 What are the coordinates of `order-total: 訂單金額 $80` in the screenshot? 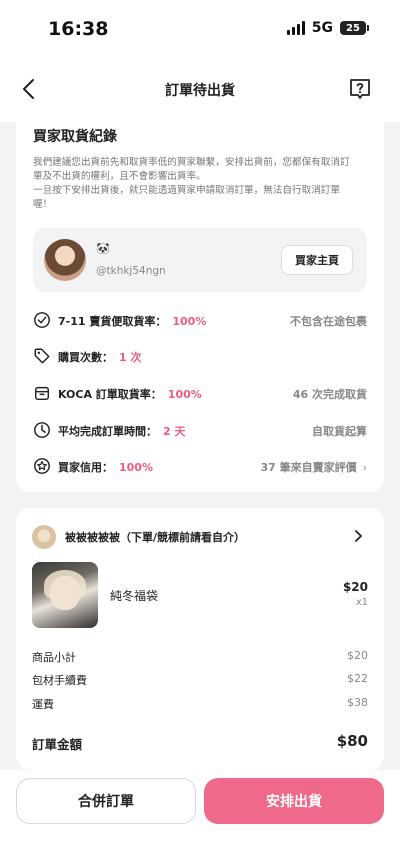 It's located at (200, 742).